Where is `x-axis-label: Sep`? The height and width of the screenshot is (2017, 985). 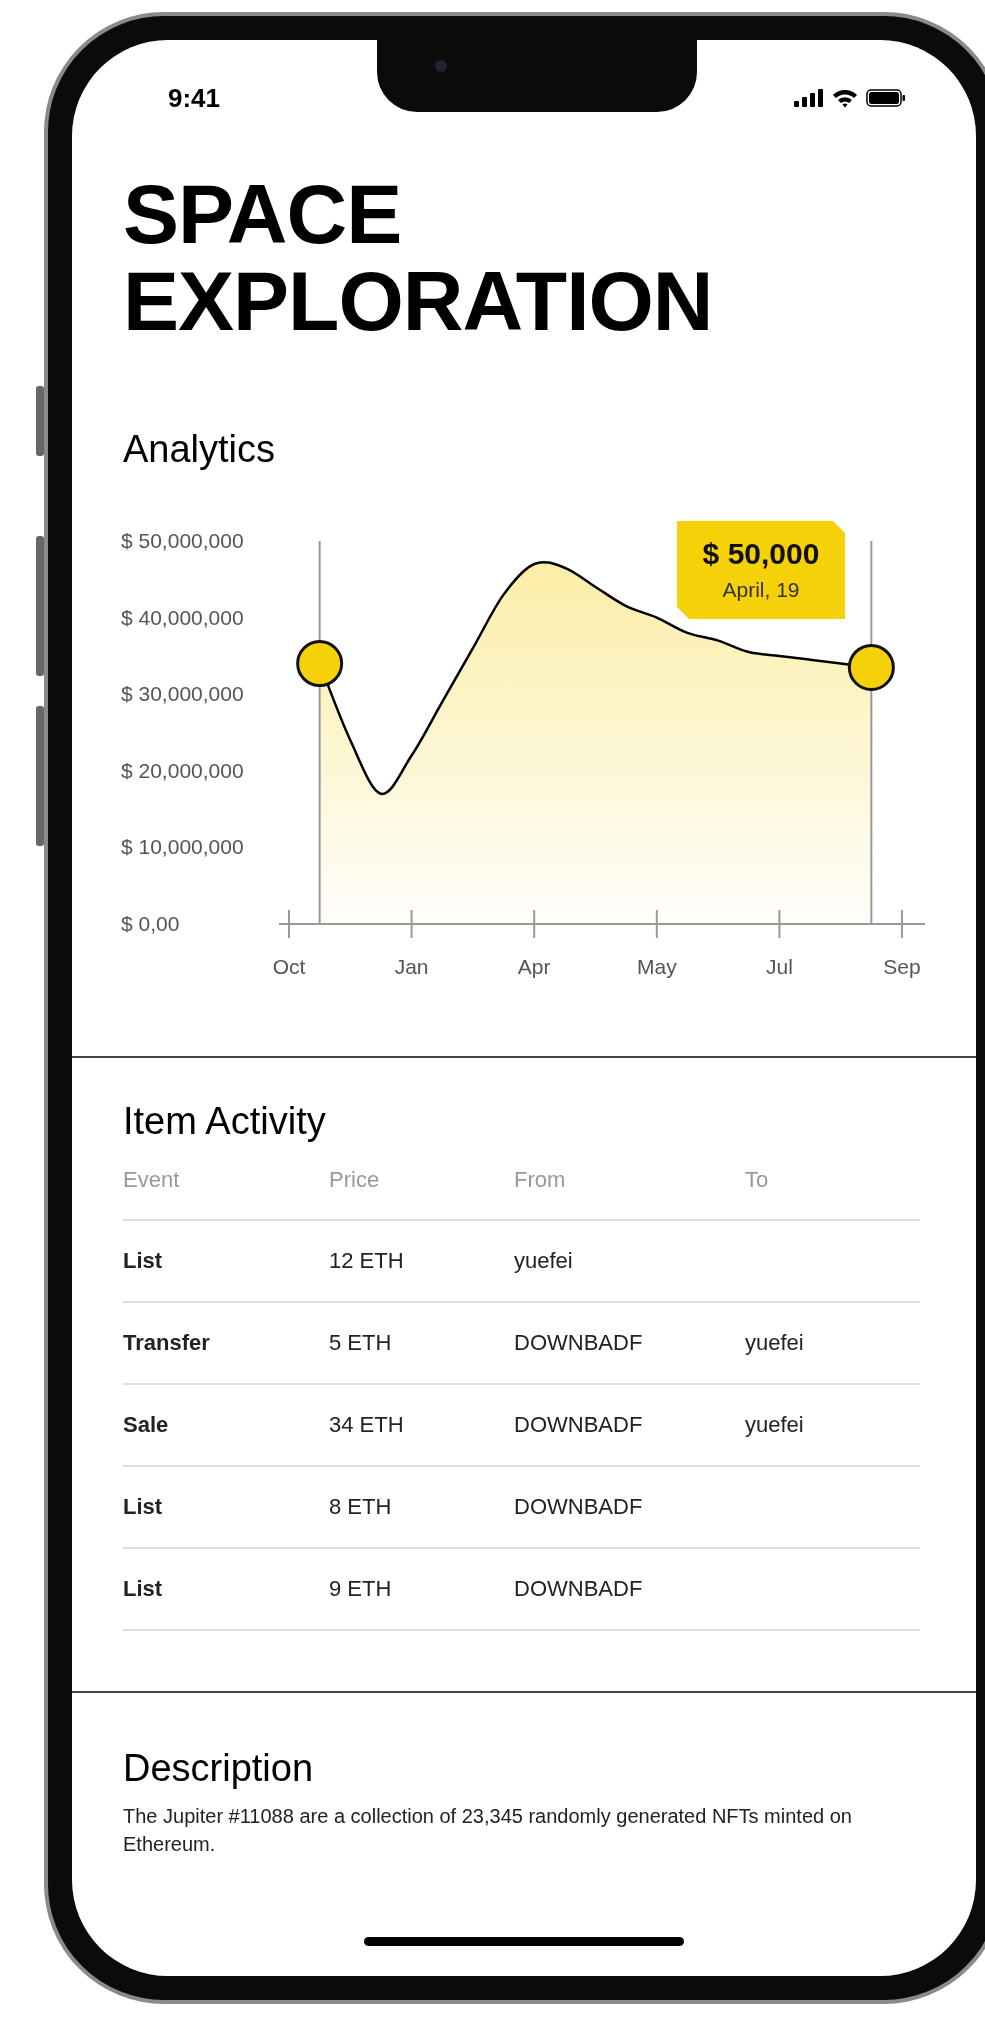
x-axis-label: Sep is located at coordinates (902, 966).